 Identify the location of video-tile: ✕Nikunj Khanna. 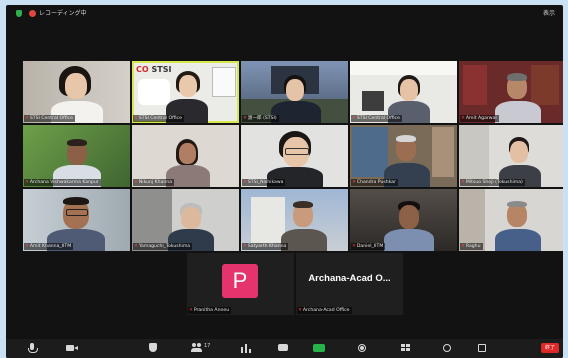
(185, 156).